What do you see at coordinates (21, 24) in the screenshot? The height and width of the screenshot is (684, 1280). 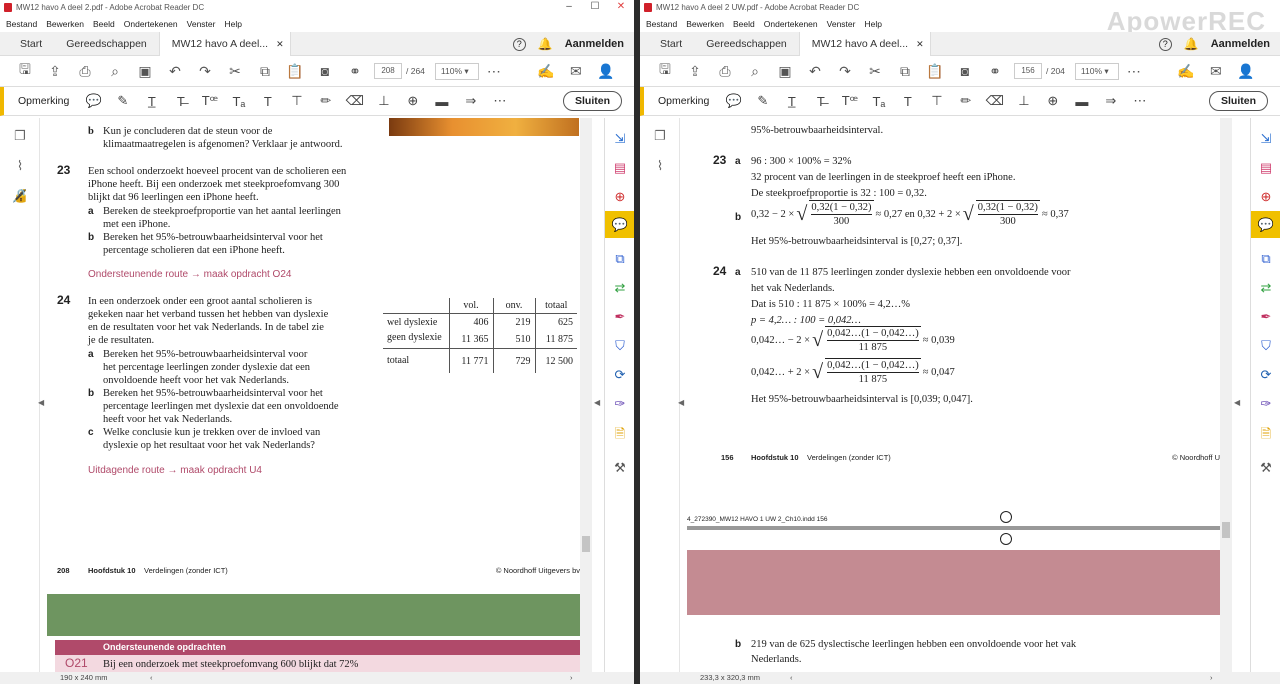 I see `menu-bestand: Bestand` at bounding box center [21, 24].